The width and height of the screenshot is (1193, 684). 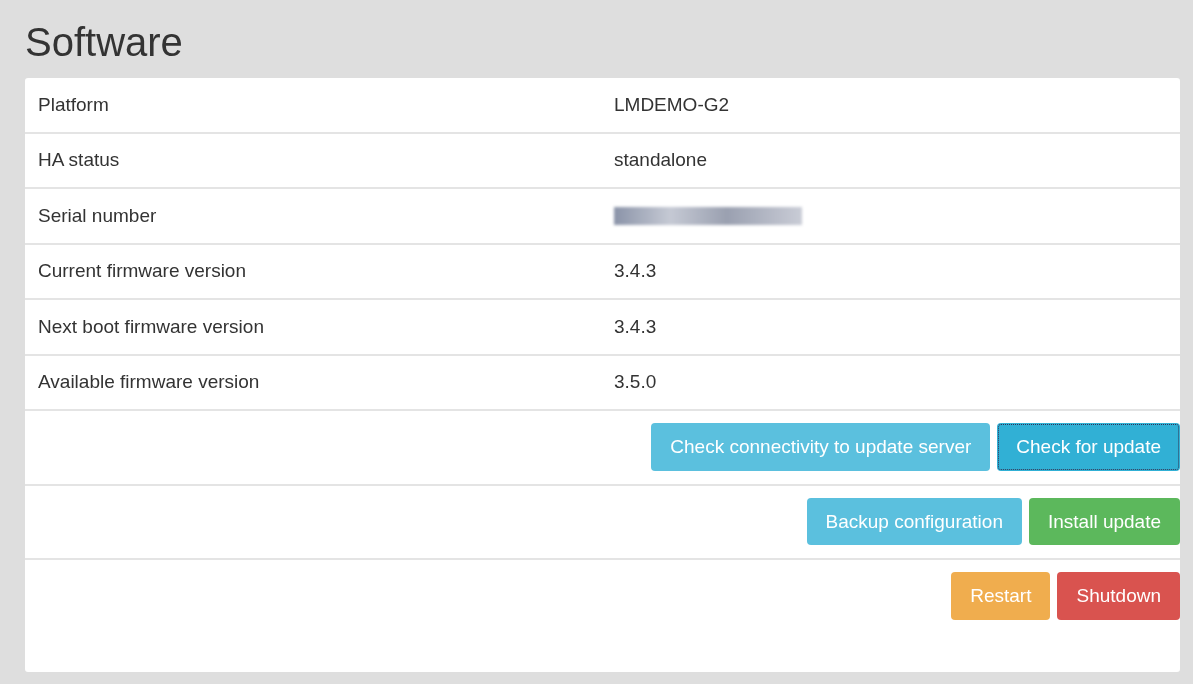 What do you see at coordinates (1001, 596) in the screenshot?
I see `action-button: Restart` at bounding box center [1001, 596].